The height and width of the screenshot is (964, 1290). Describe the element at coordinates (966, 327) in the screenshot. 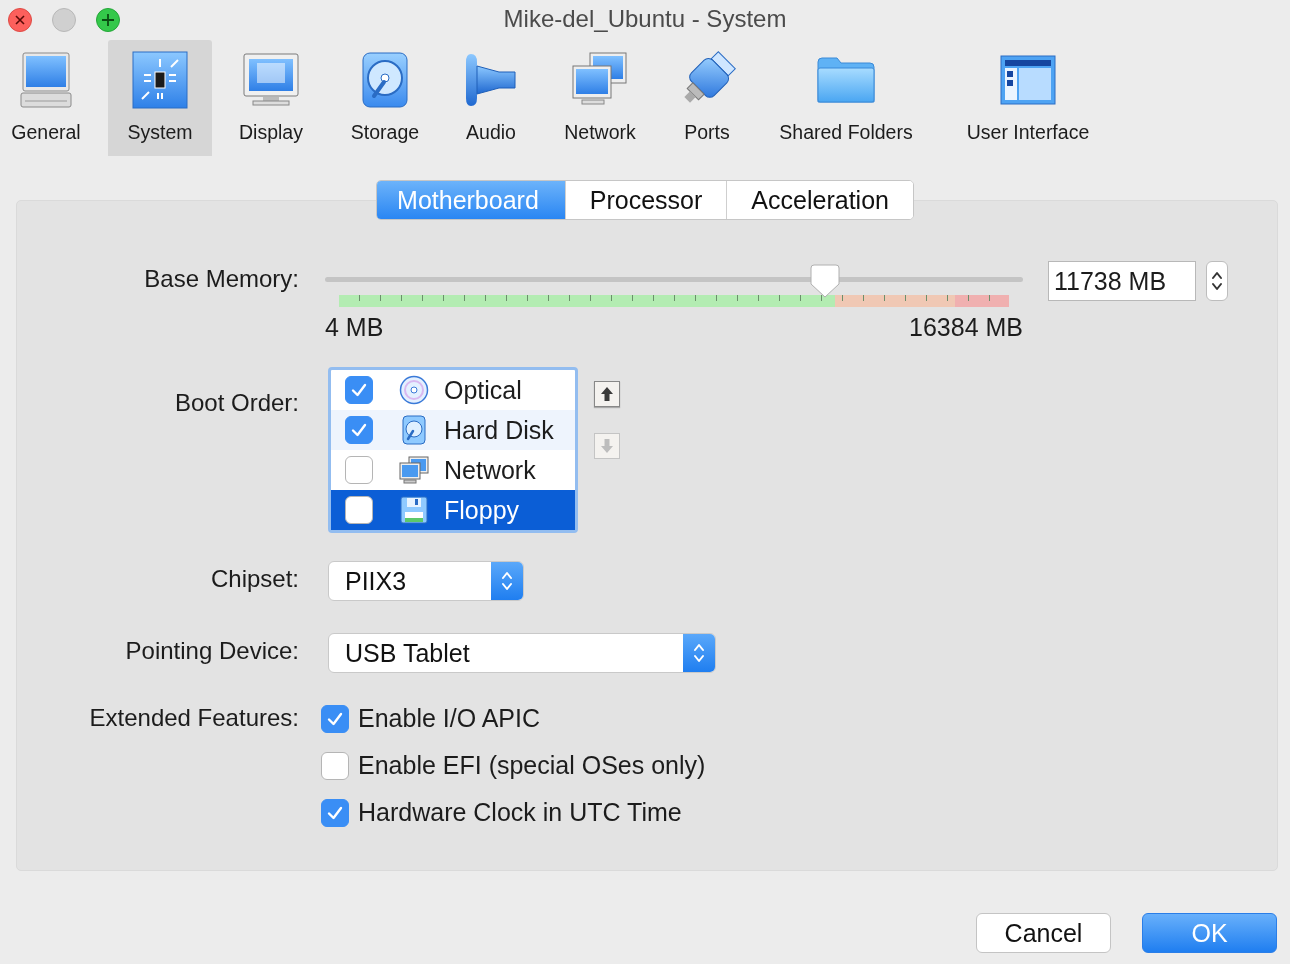

I see `range-max-label: 16384 MB` at that location.